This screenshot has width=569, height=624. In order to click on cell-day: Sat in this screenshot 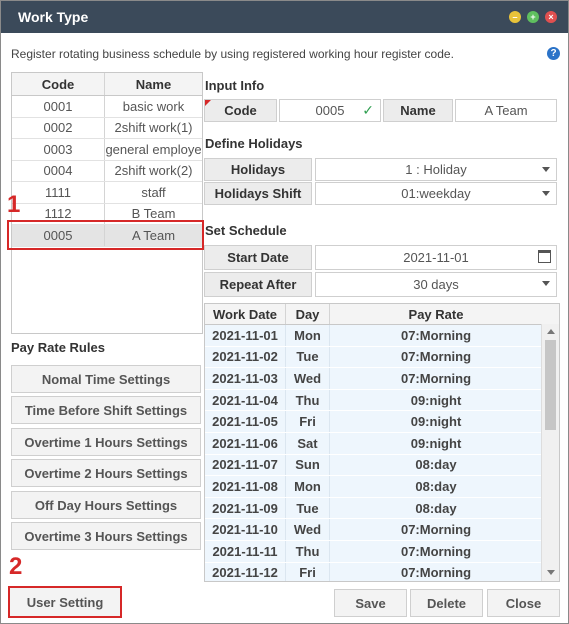, I will do `click(308, 443)`.